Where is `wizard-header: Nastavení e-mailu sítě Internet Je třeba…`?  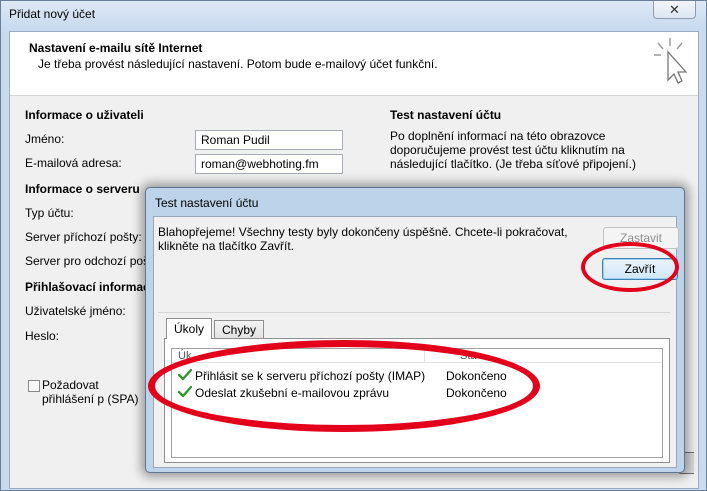 wizard-header: Nastavení e-mailu sítě Internet Je třeba… is located at coordinates (354, 64).